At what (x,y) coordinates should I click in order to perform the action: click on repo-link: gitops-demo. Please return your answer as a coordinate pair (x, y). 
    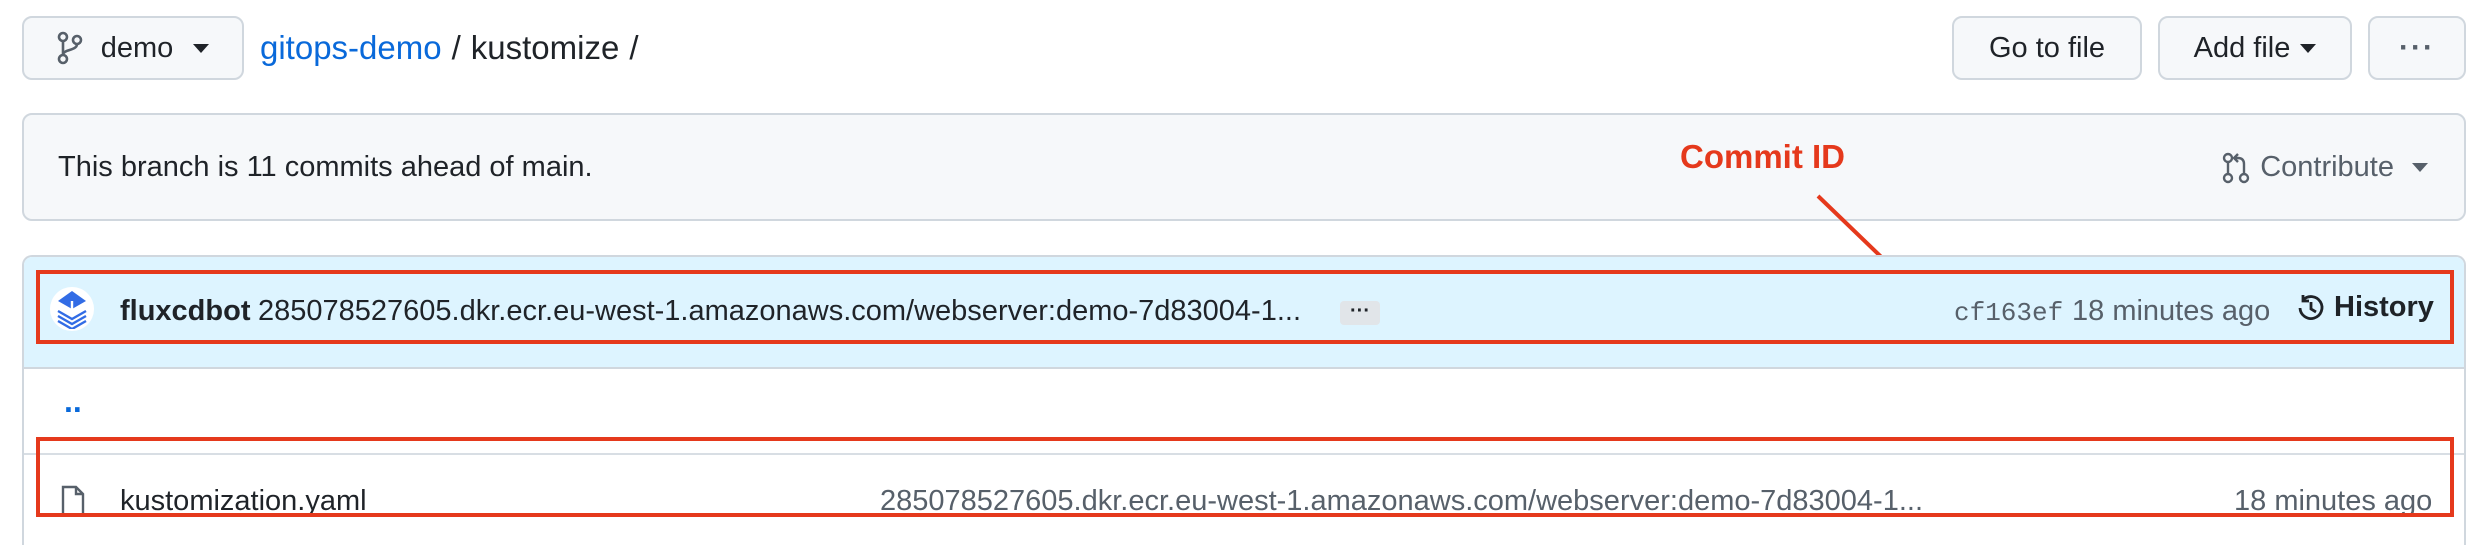
    Looking at the image, I should click on (351, 48).